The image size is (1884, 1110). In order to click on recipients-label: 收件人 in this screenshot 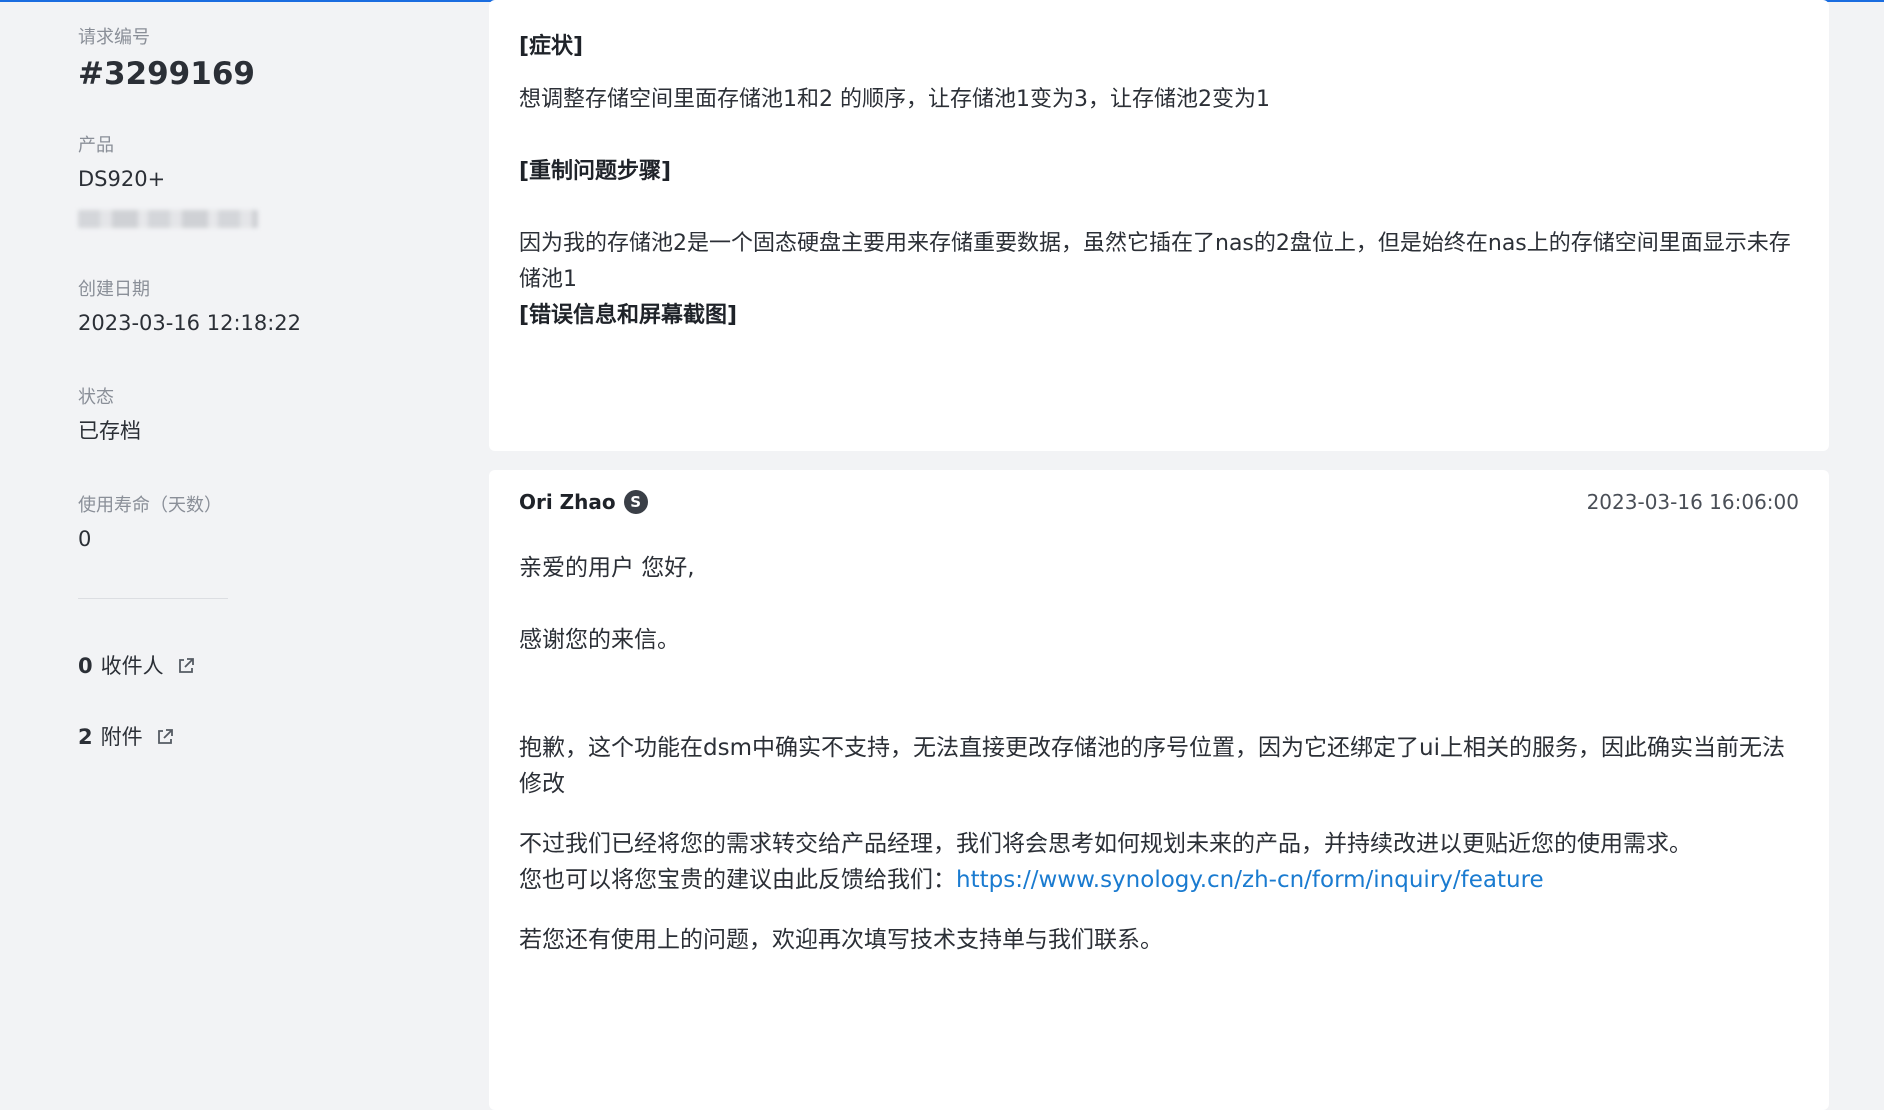, I will do `click(132, 666)`.